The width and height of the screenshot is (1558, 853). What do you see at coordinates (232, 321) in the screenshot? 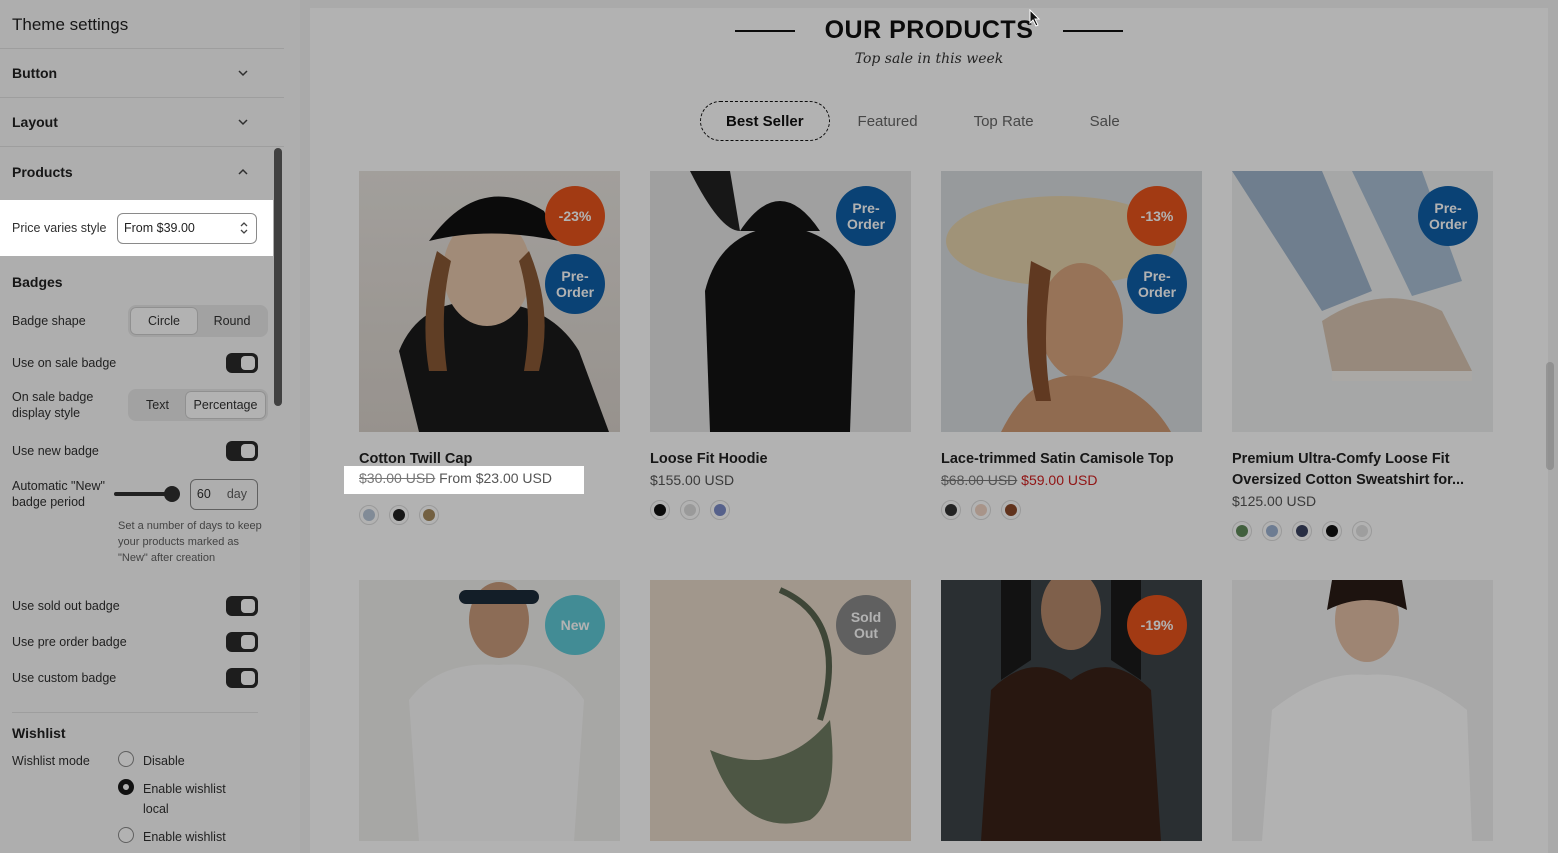
I see `badge-shape-round: Round` at bounding box center [232, 321].